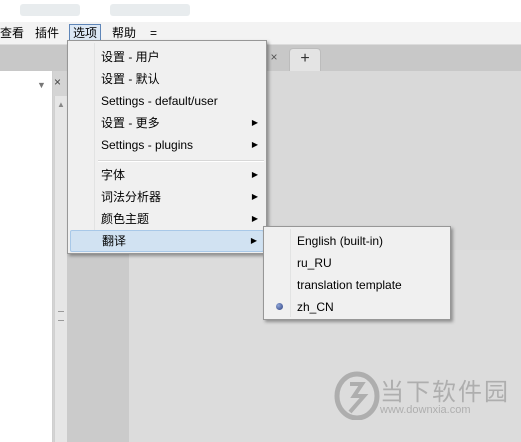  I want to click on watermark-logo-icon, so click(357, 395).